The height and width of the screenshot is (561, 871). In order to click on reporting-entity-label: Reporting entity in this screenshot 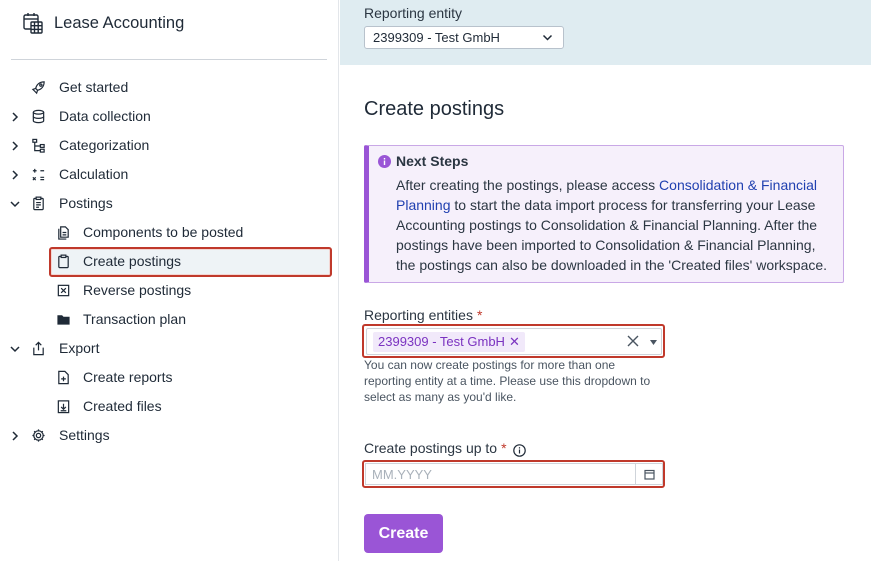, I will do `click(413, 13)`.